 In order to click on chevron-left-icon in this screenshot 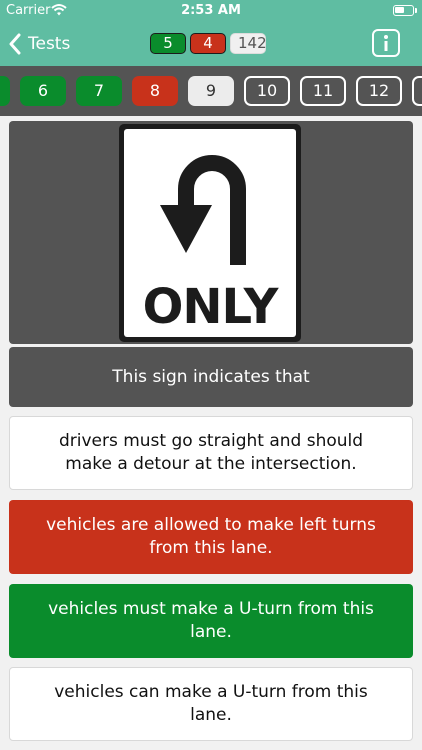, I will do `click(15, 44)`.